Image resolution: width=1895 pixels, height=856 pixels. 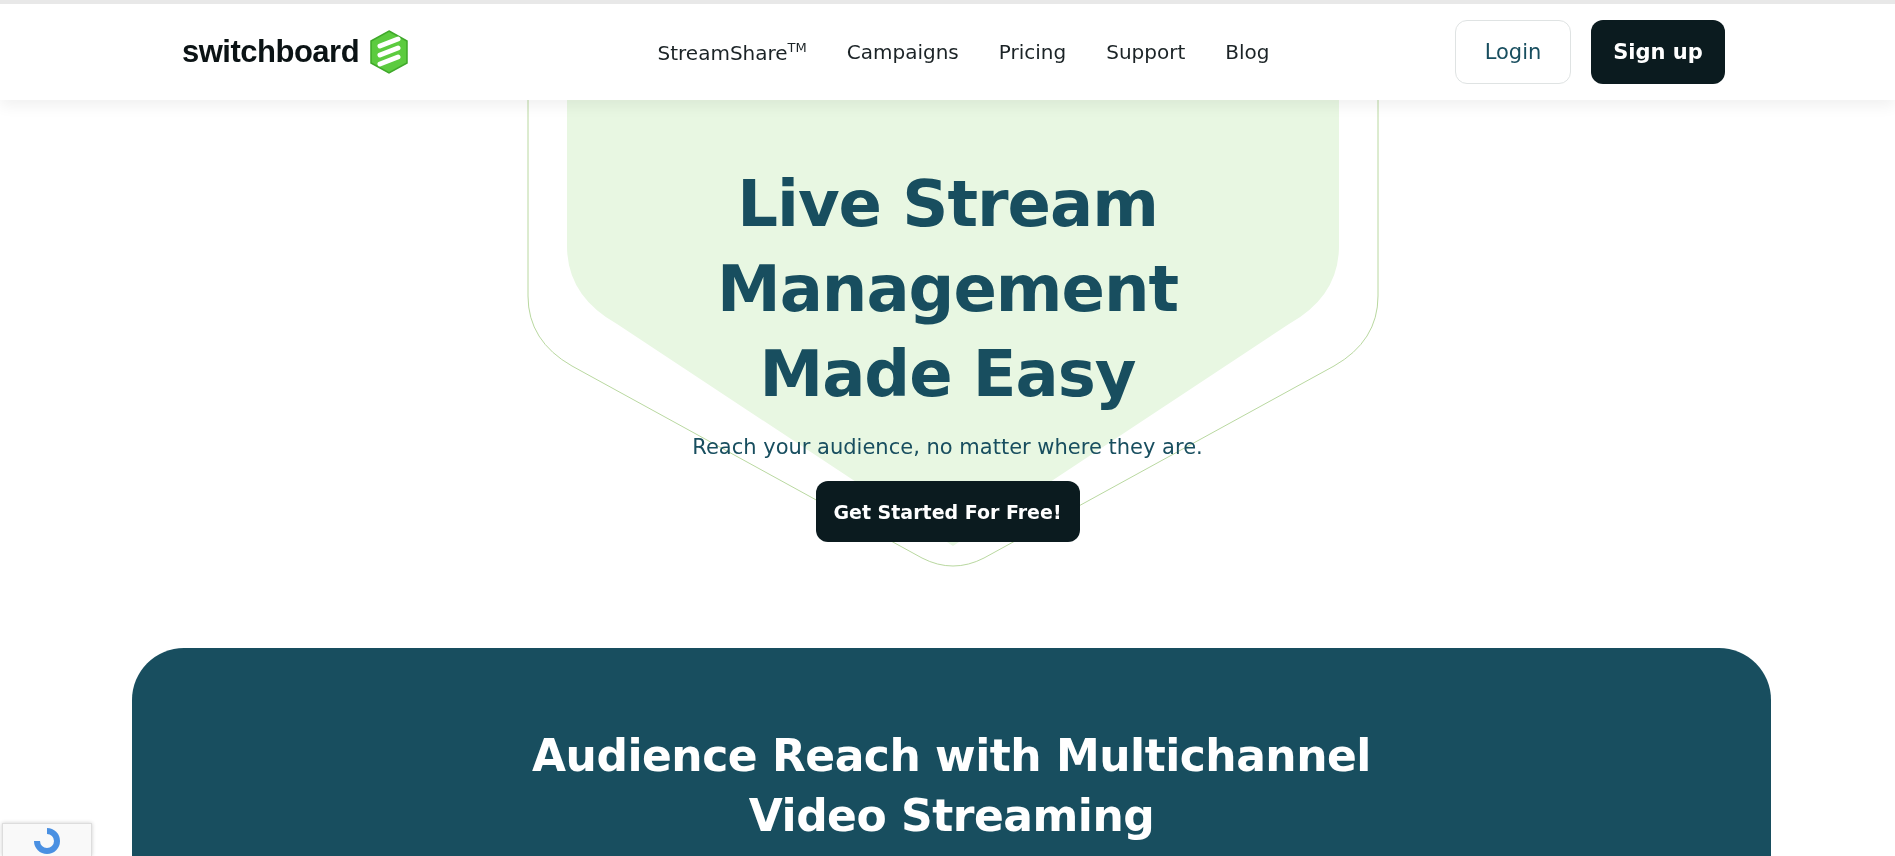 I want to click on logo-icon, so click(x=389, y=52).